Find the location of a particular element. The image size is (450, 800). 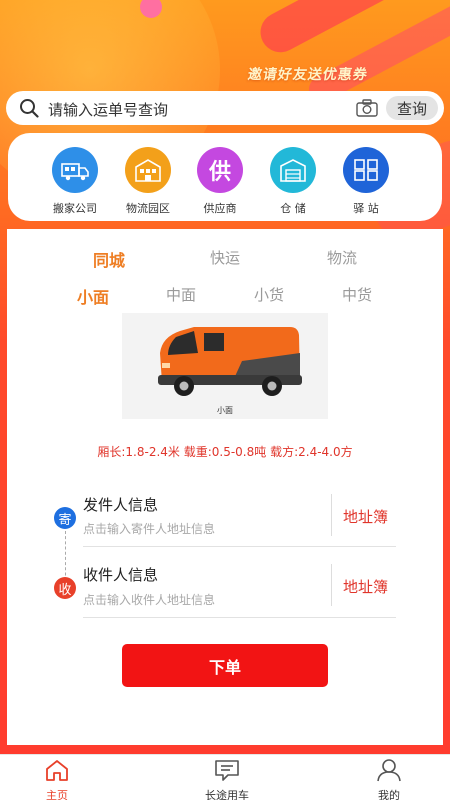

search-input: 请输入运单号查询 is located at coordinates (108, 109).